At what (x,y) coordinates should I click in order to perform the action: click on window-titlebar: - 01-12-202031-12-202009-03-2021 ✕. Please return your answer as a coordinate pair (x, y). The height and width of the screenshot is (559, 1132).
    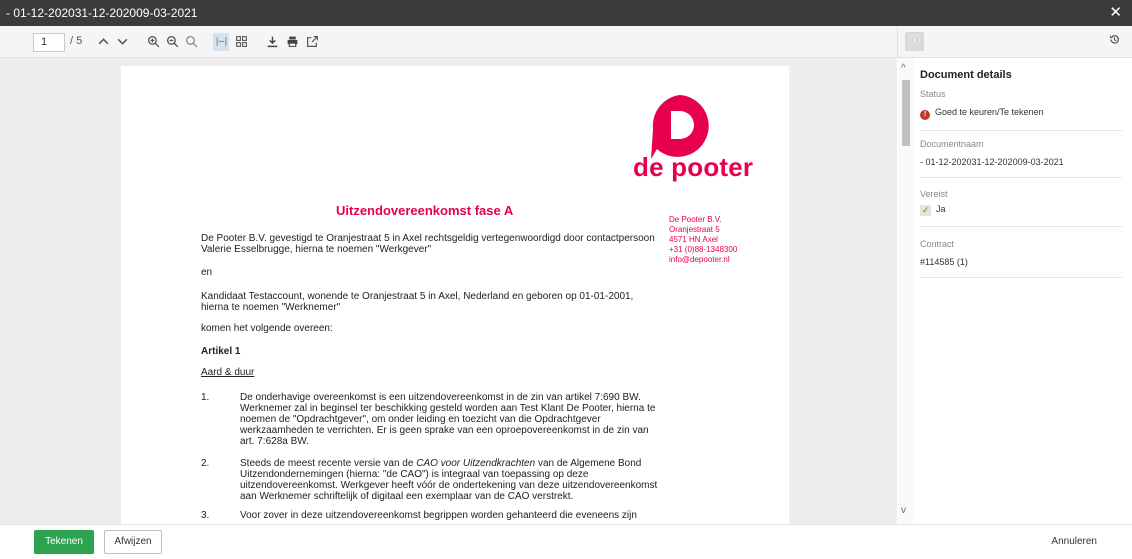
    Looking at the image, I should click on (566, 13).